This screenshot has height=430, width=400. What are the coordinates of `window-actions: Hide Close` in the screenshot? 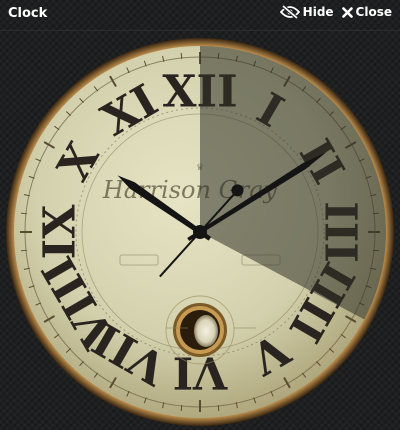 It's located at (335, 12).